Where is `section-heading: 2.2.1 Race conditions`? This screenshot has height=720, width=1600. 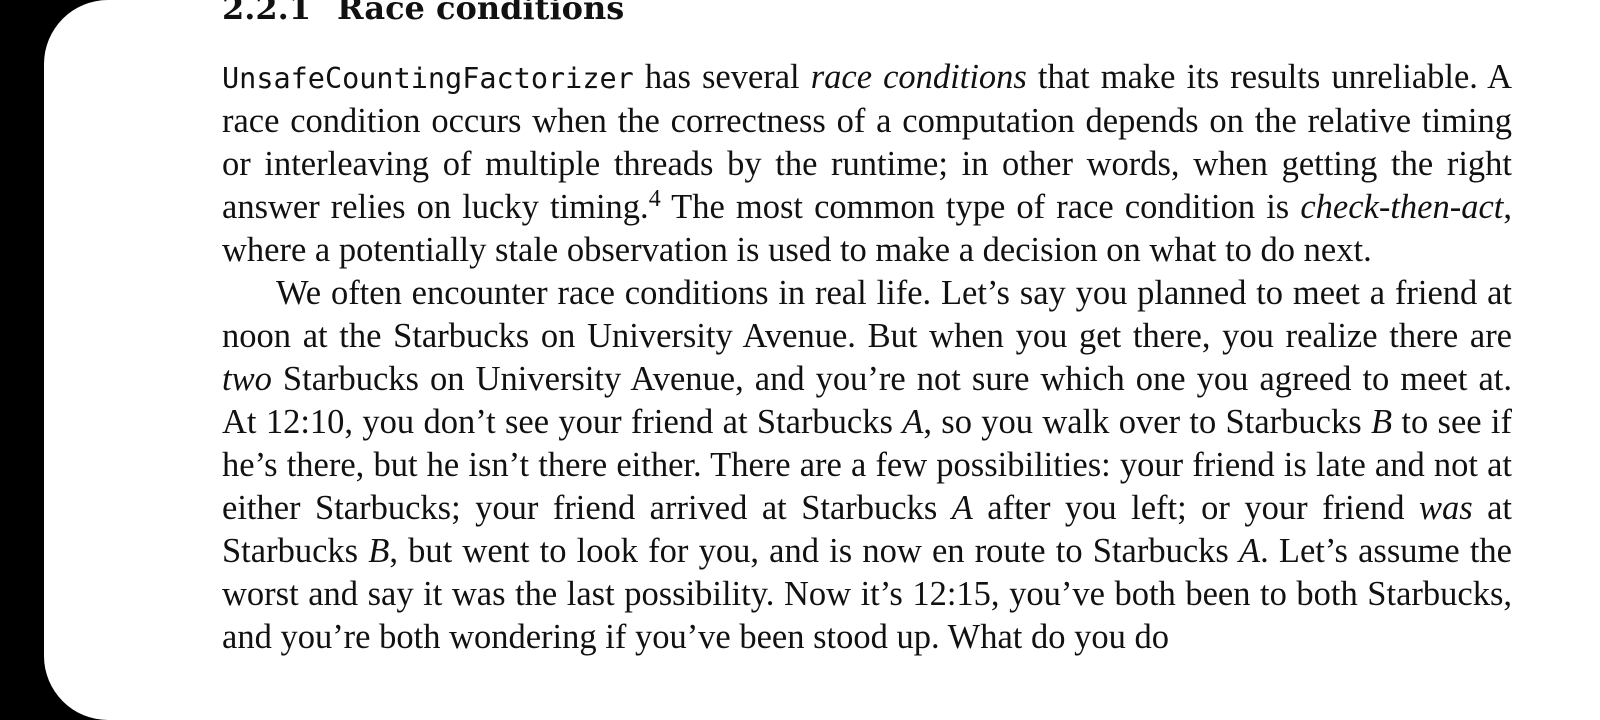 section-heading: 2.2.1 Race conditions is located at coordinates (423, 14).